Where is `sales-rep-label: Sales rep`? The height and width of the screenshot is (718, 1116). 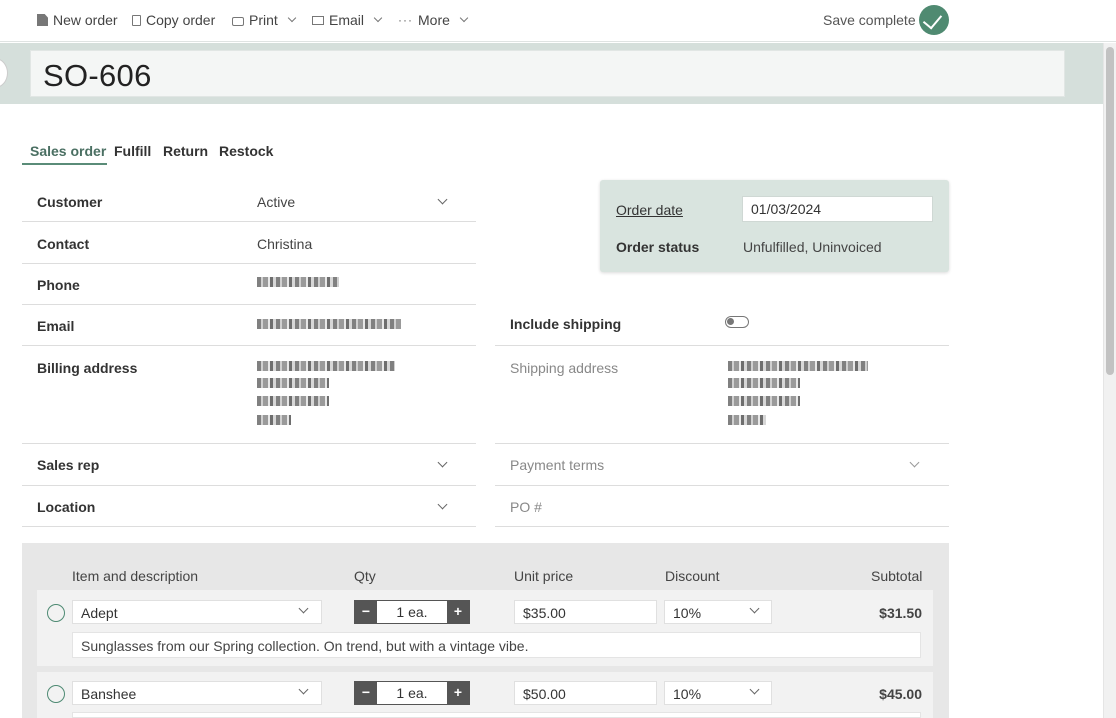 sales-rep-label: Sales rep is located at coordinates (68, 465).